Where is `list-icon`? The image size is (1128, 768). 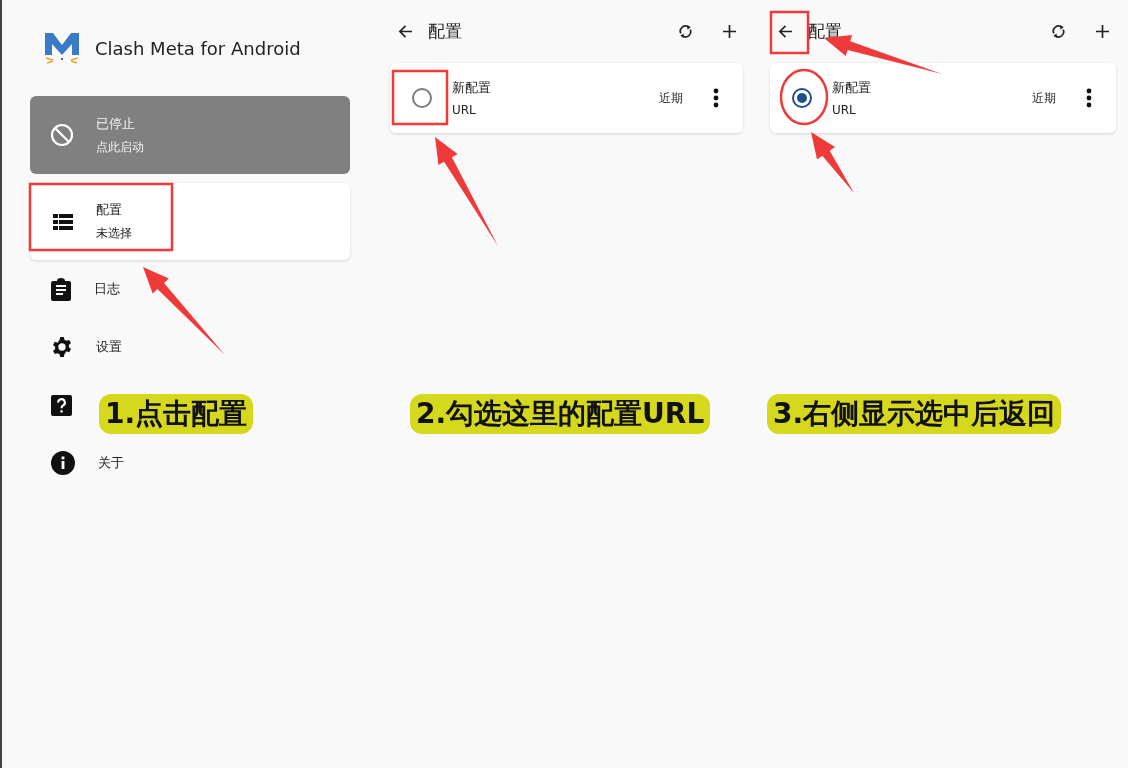 list-icon is located at coordinates (63, 221).